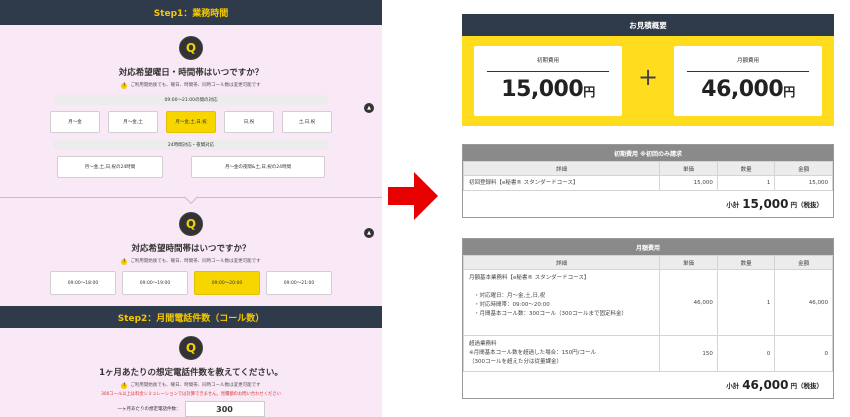  I want to click on step2-header: Step2：月間電話件数（コール数）, so click(191, 317).